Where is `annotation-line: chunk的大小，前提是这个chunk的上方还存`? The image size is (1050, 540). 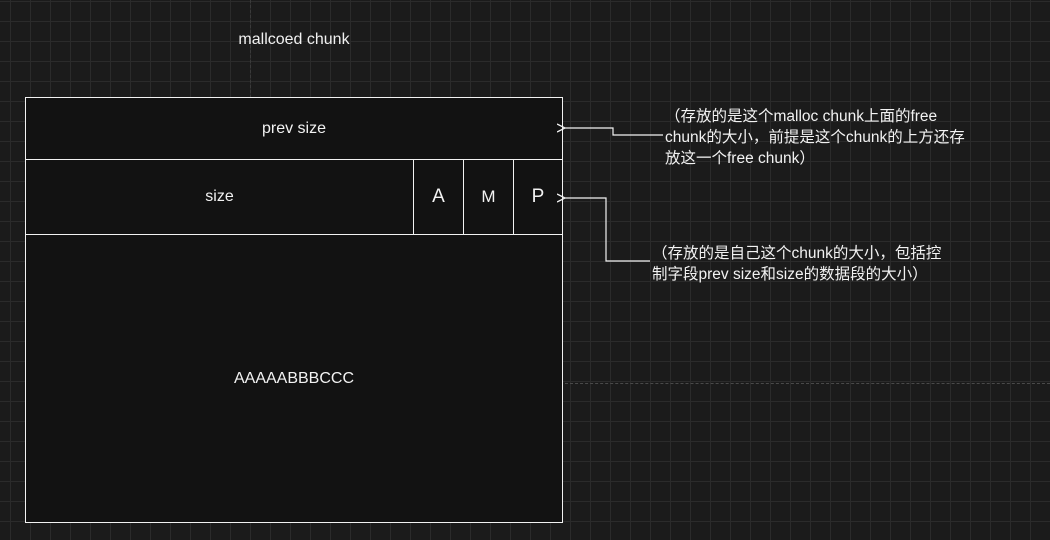
annotation-line: chunk的大小，前提是这个chunk的上方还存 is located at coordinates (815, 137).